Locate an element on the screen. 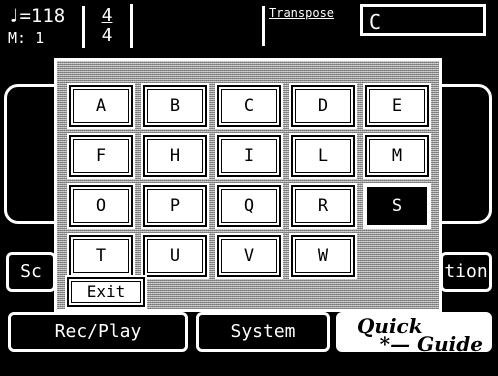 The width and height of the screenshot is (498, 376). tempo-readout: ♩=118 M: 1 is located at coordinates (37, 26).